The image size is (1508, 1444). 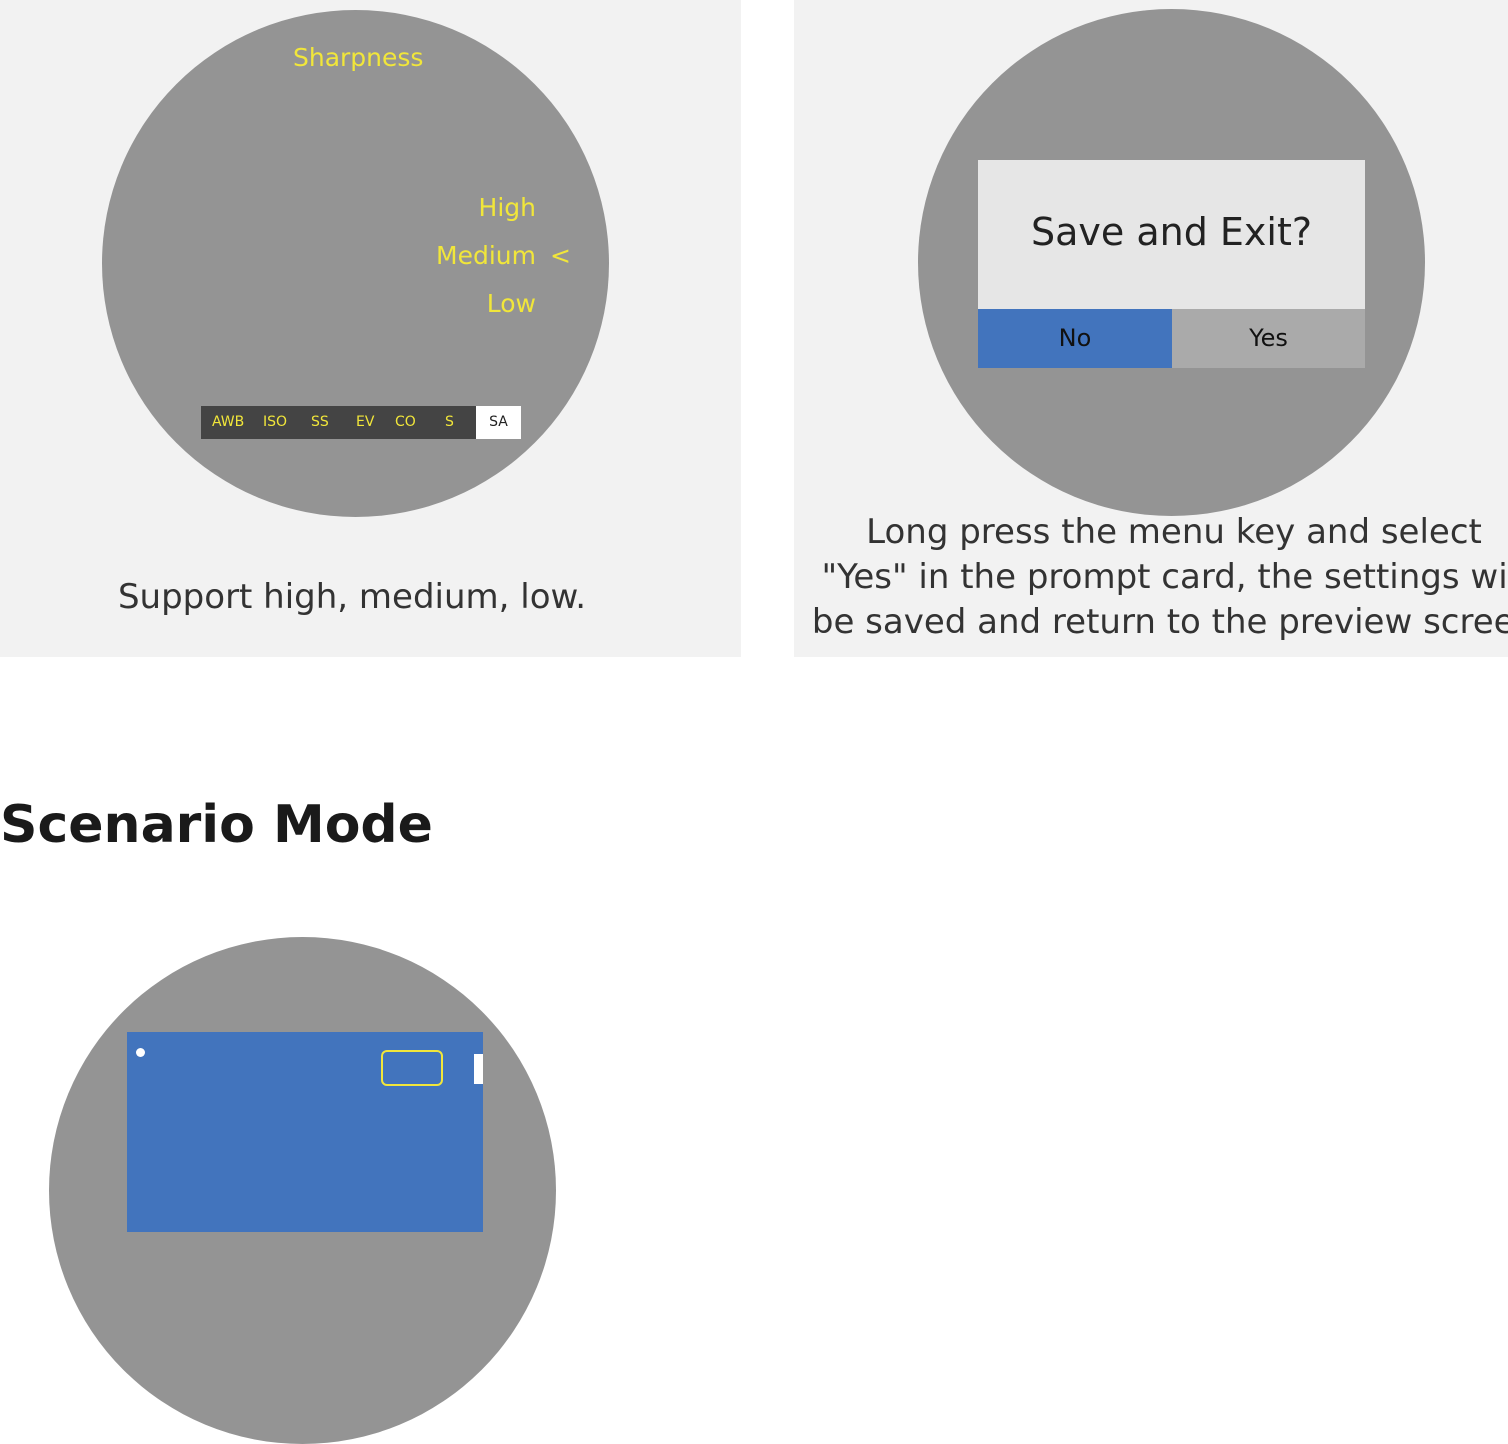 What do you see at coordinates (560, 255) in the screenshot?
I see `selection-marker-icon: <` at bounding box center [560, 255].